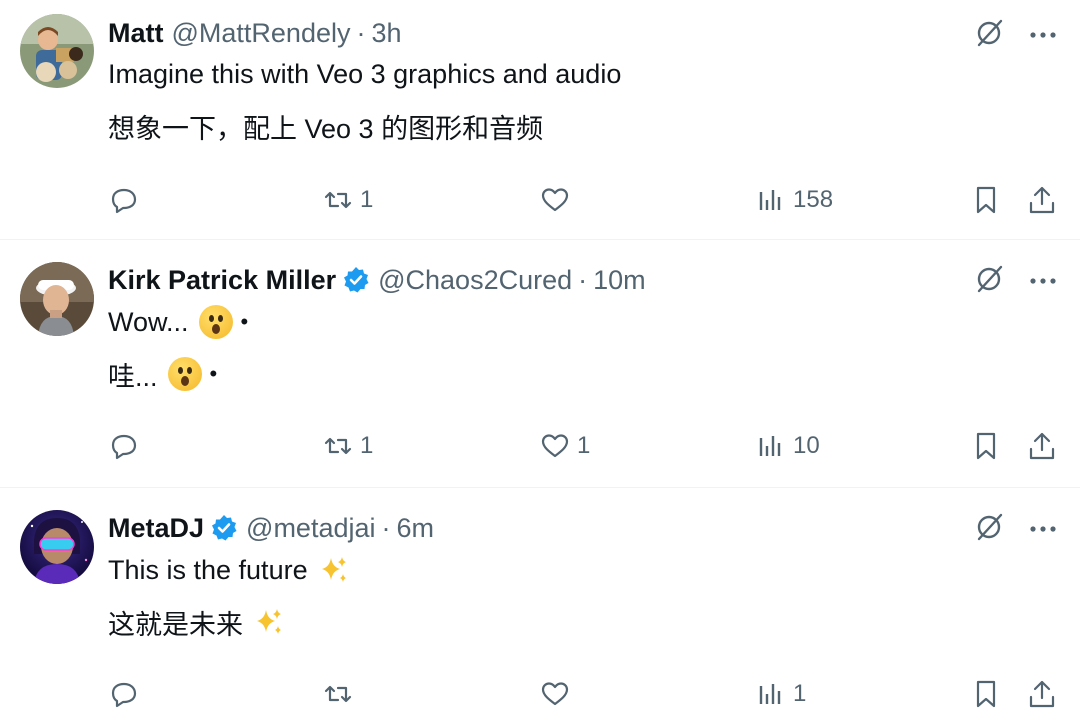  Describe the element at coordinates (806, 445) in the screenshot. I see `view-count: 10` at that location.